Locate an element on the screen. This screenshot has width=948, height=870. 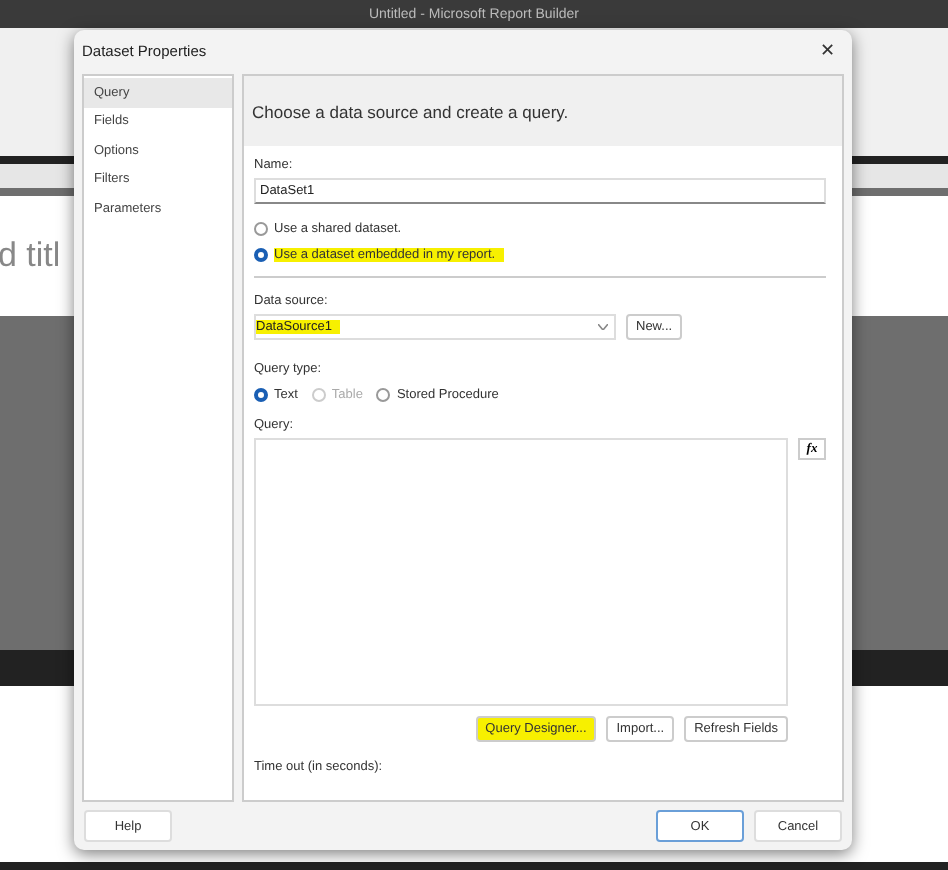
report-title: d titl is located at coordinates (30, 256).